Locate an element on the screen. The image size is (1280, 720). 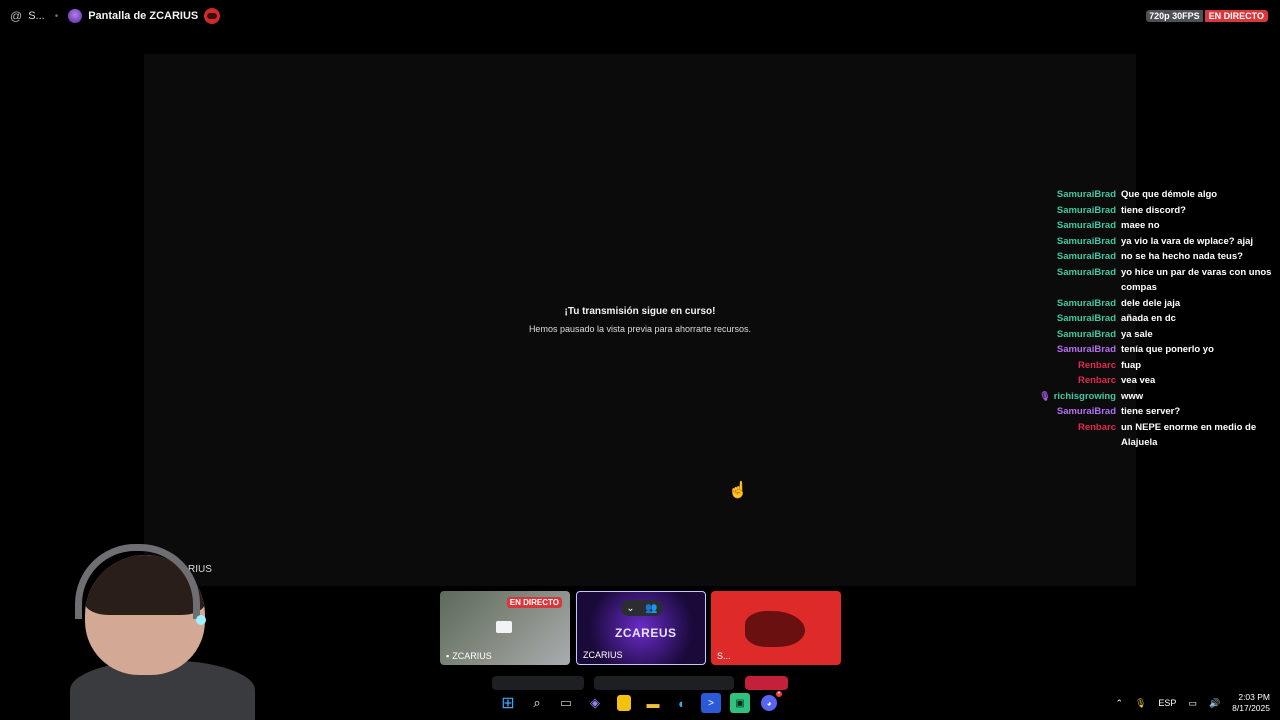
volume-icon: 🔊 is located at coordinates (1214, 703).